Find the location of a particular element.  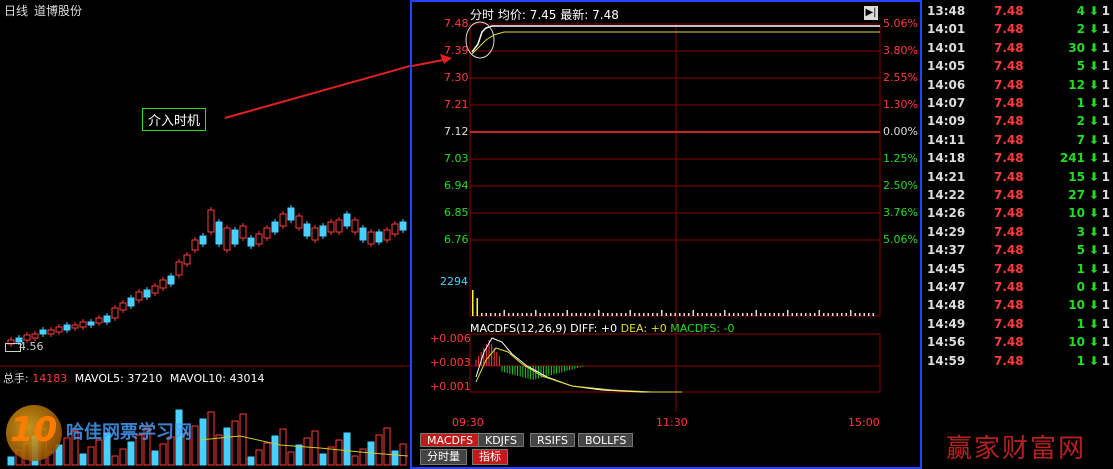

trade-row: 14:37 7.48 5 ⬇ 1 is located at coordinates (1017, 252).